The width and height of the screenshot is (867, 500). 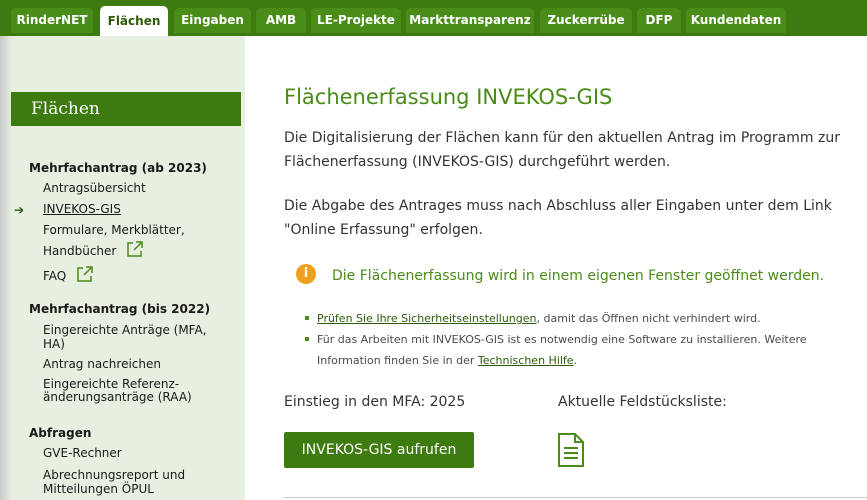 I want to click on info-icon: i, so click(x=306, y=274).